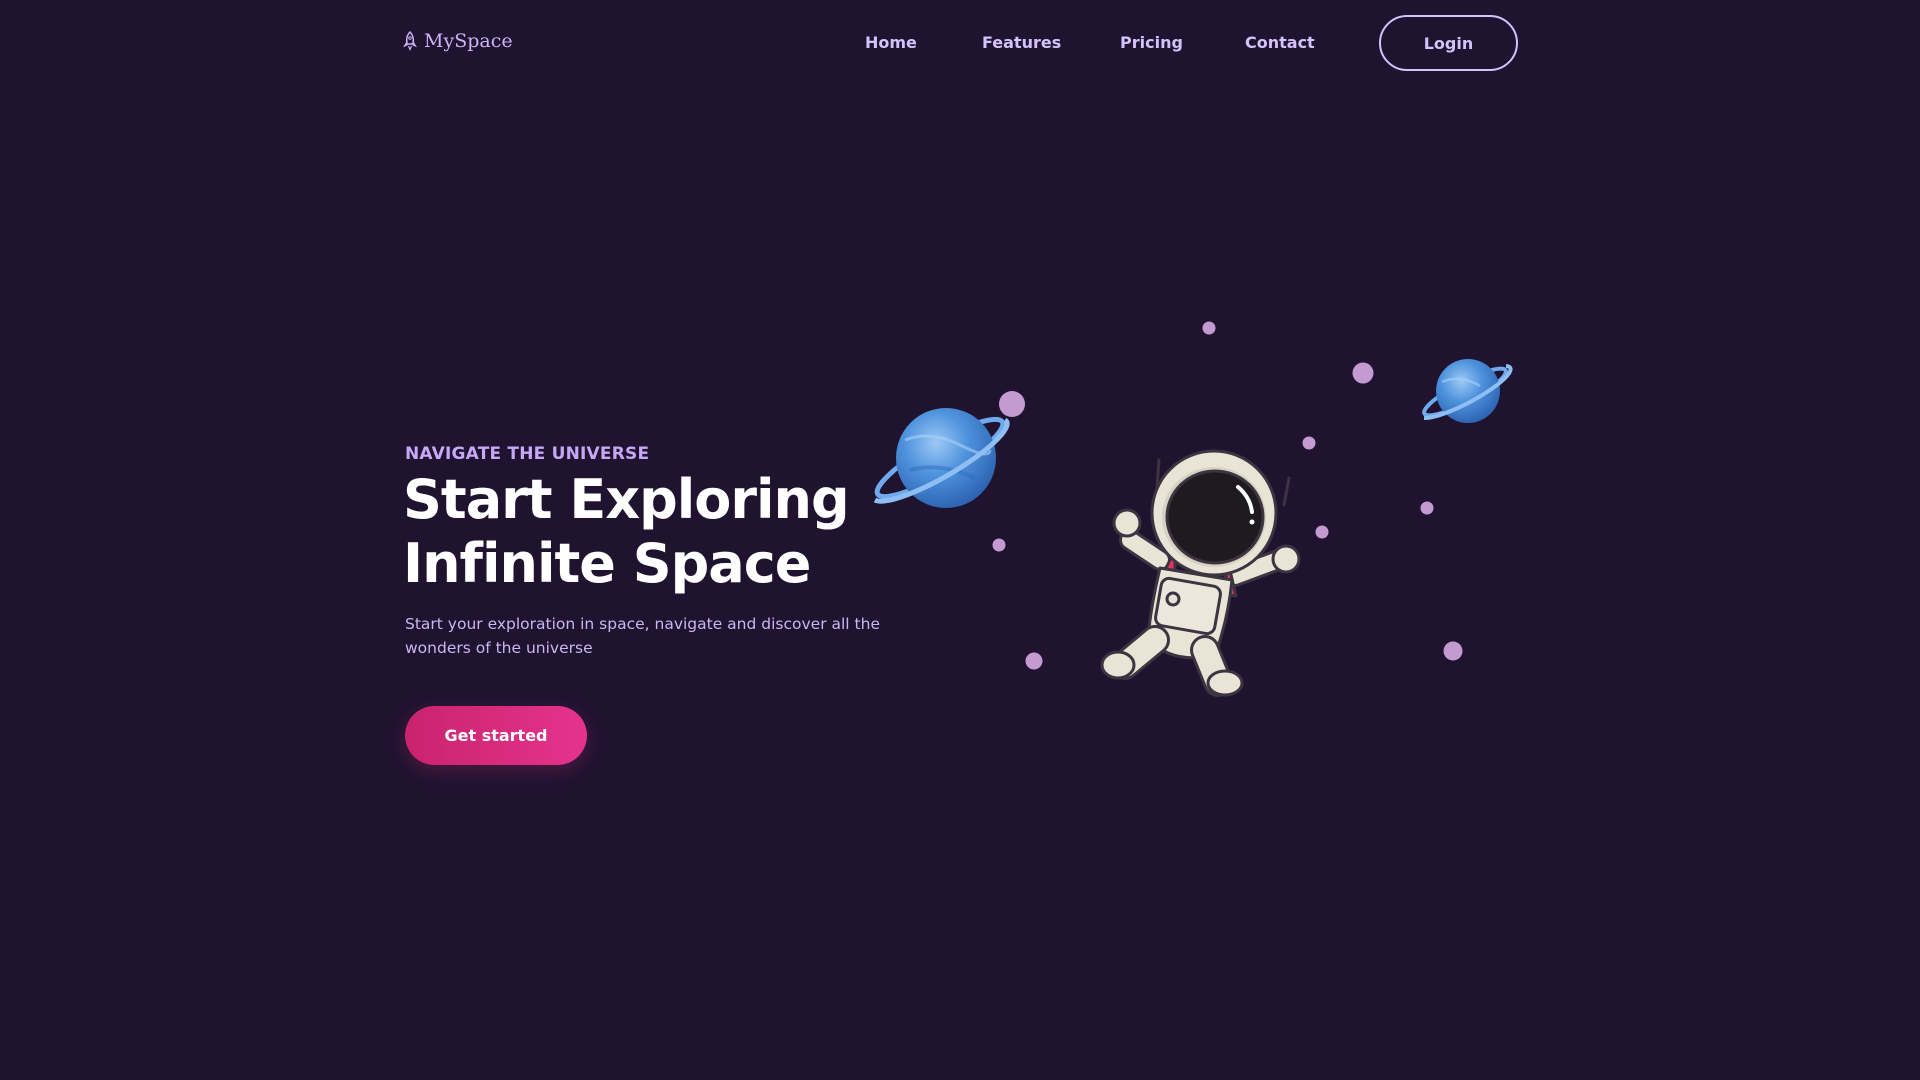 The width and height of the screenshot is (1920, 1080). What do you see at coordinates (1280, 42) in the screenshot?
I see `nav-contact: Contact` at bounding box center [1280, 42].